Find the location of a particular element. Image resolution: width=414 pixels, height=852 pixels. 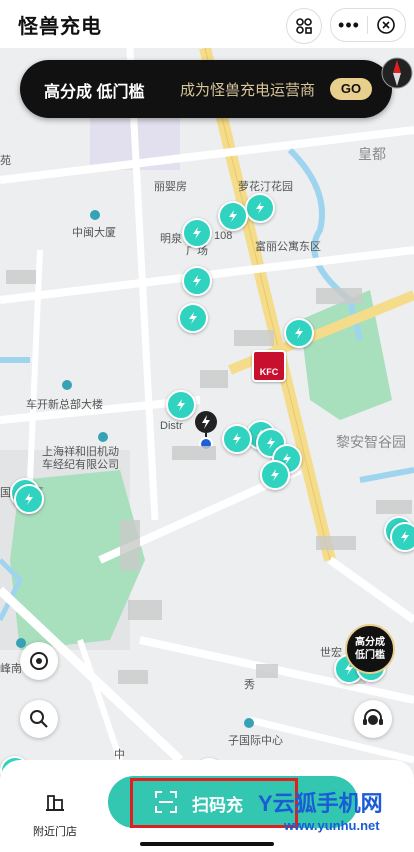

compass-icon is located at coordinates (397, 73).